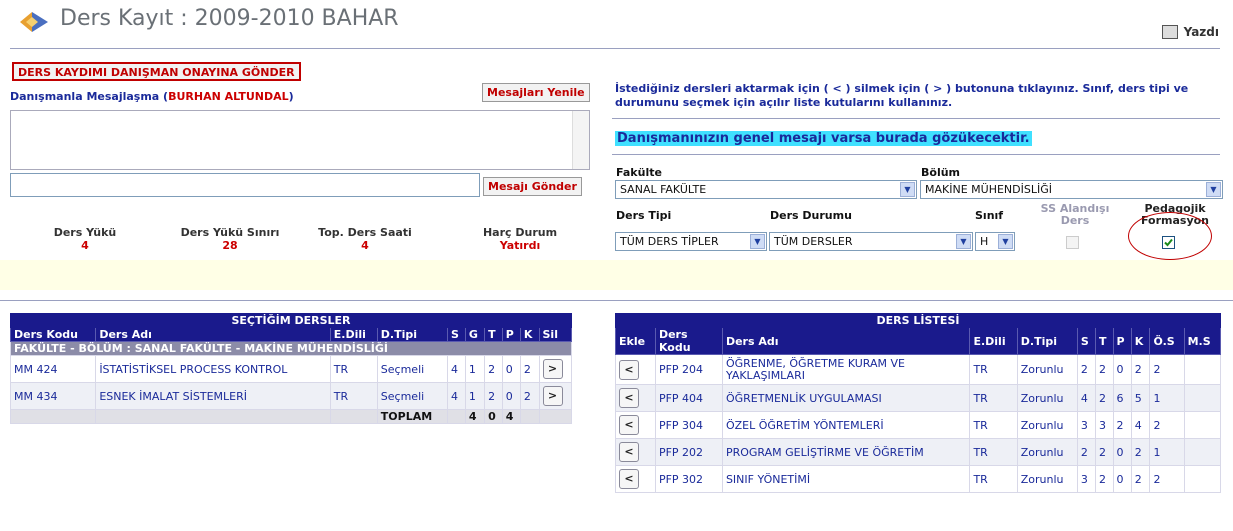  Describe the element at coordinates (53, 369) in the screenshot. I see `course-code: MM 424` at that location.